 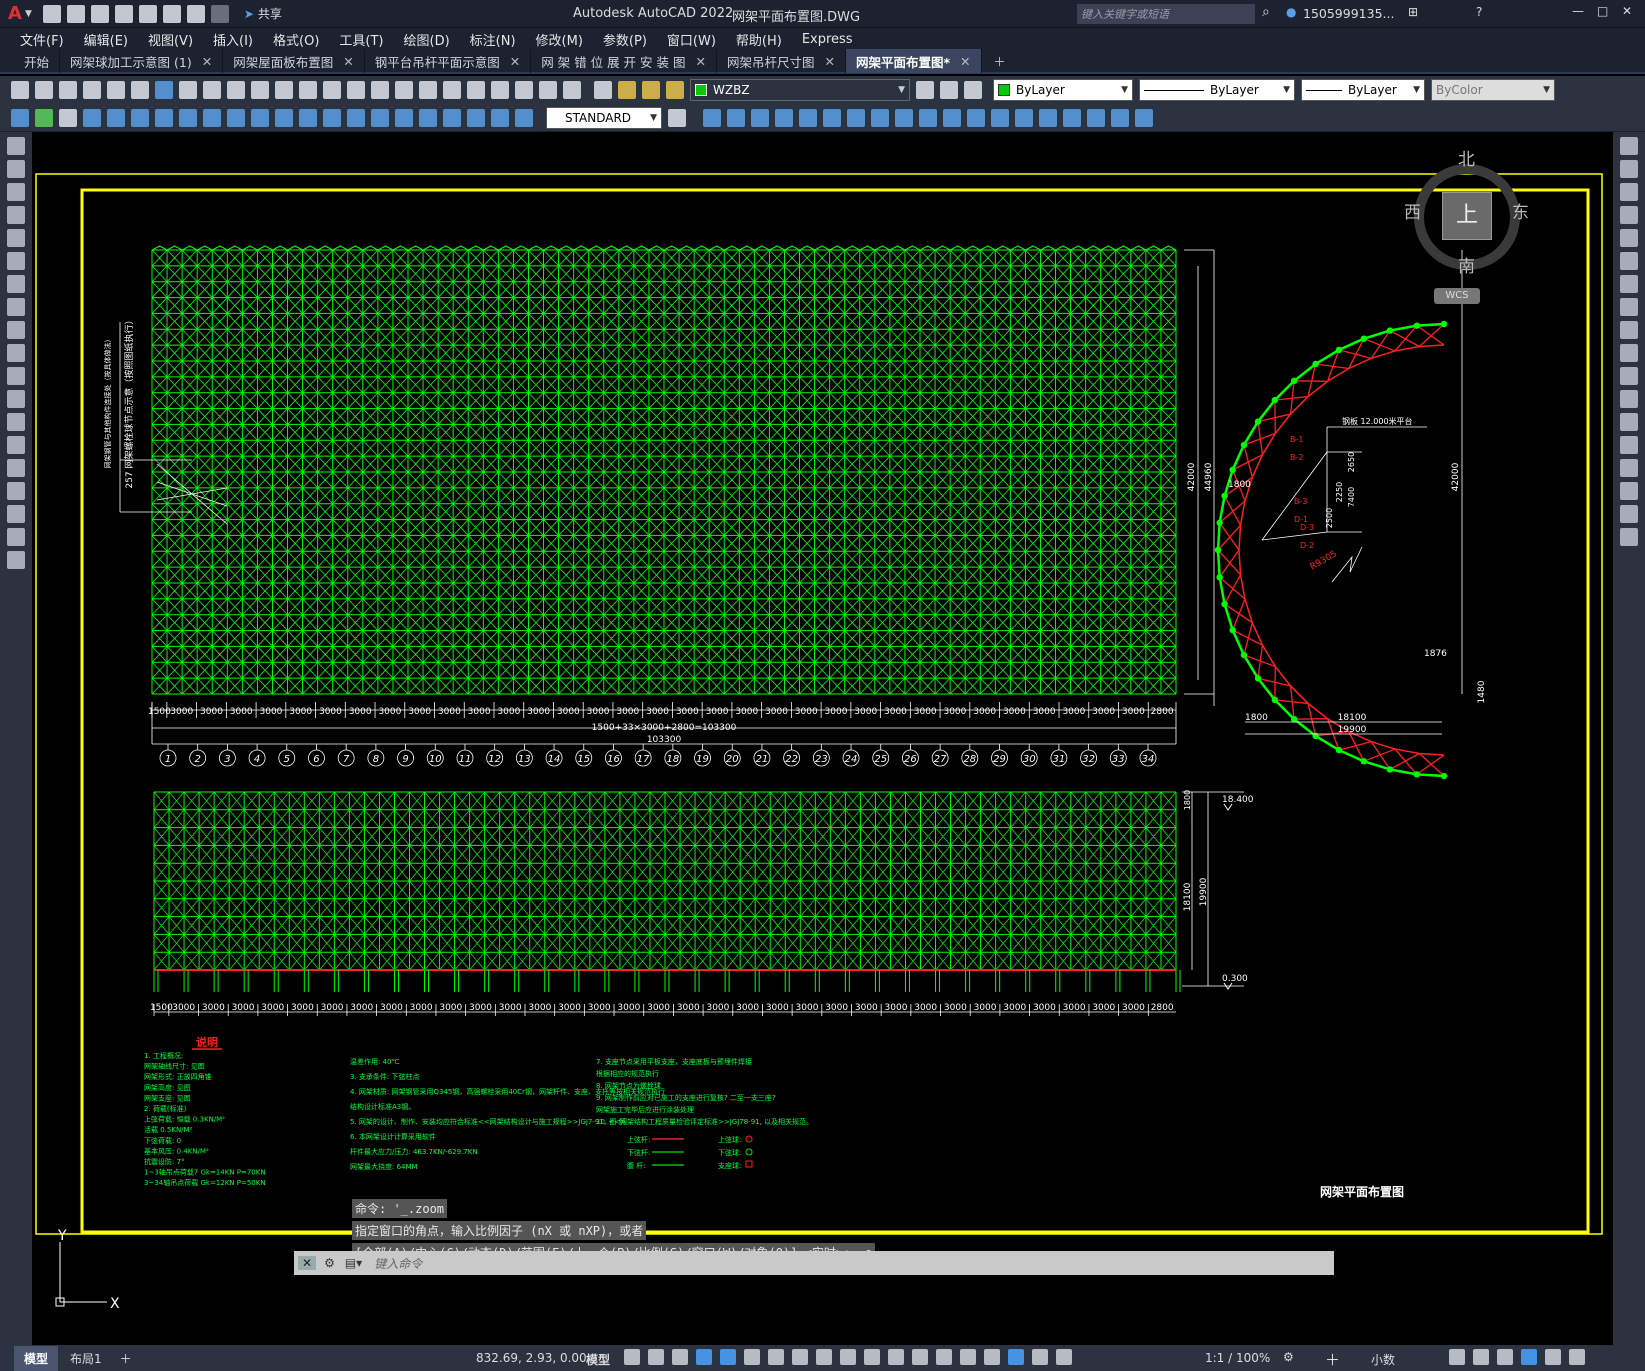 I want to click on copy-icon, so click(x=1629, y=169).